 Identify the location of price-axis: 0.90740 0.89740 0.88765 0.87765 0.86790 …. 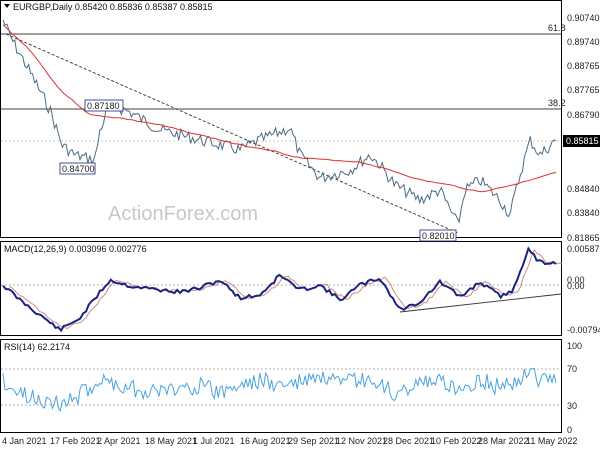
(583, 128).